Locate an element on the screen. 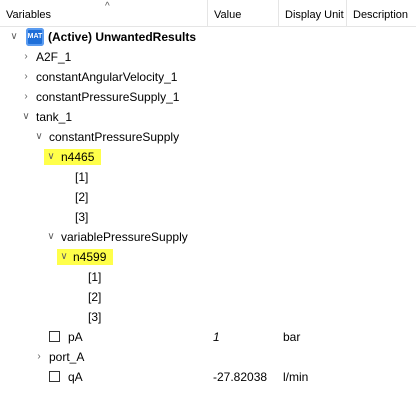 This screenshot has height=403, width=416. tree-row-pA: pA 1 bar is located at coordinates (208, 337).